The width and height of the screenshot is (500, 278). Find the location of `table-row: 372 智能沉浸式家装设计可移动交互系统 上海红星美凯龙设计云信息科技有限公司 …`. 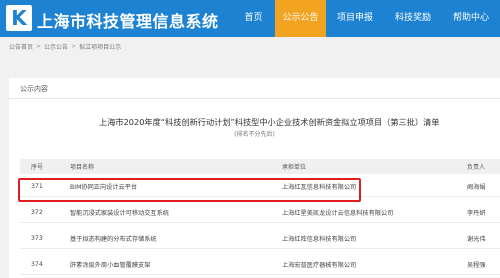

table-row: 372 智能沉浸式家装设计可移动交互系统 上海红星美凯龙设计云信息科技有限公司 … is located at coordinates (260, 212).